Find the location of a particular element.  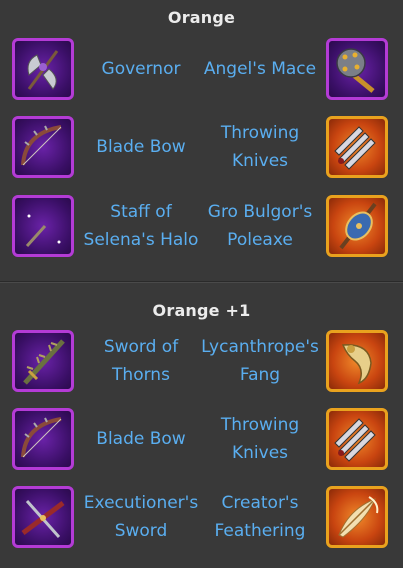

section-title: Orange +1 is located at coordinates (201, 310).